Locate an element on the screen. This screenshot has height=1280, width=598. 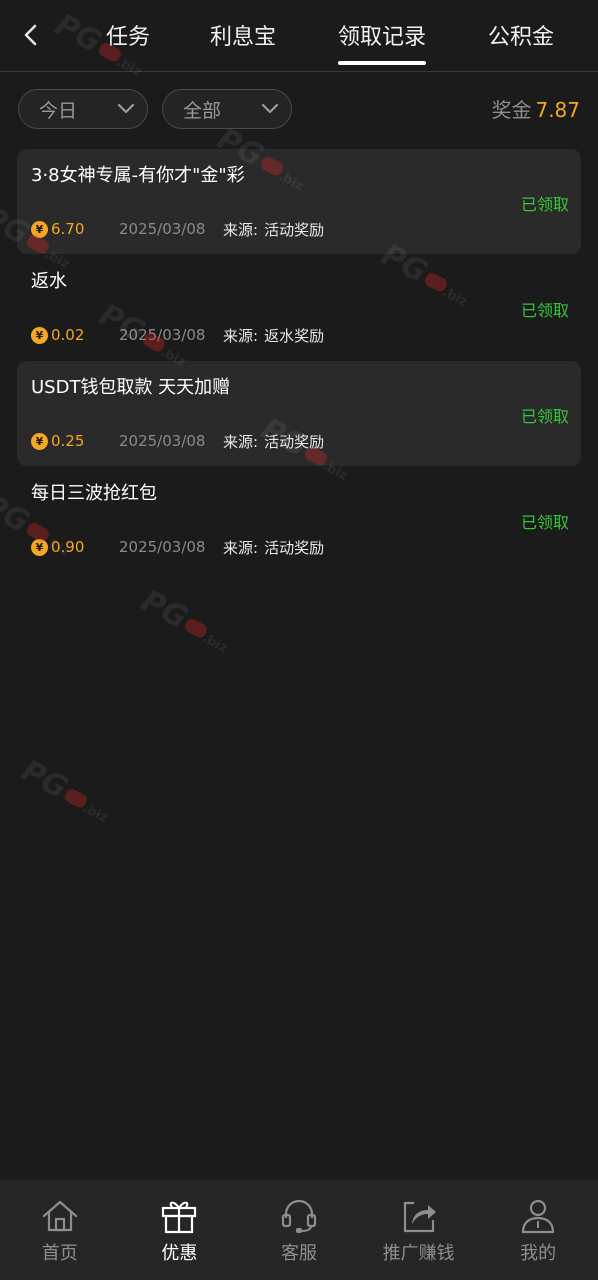
type-filter-dropdown: 全部 is located at coordinates (227, 109).